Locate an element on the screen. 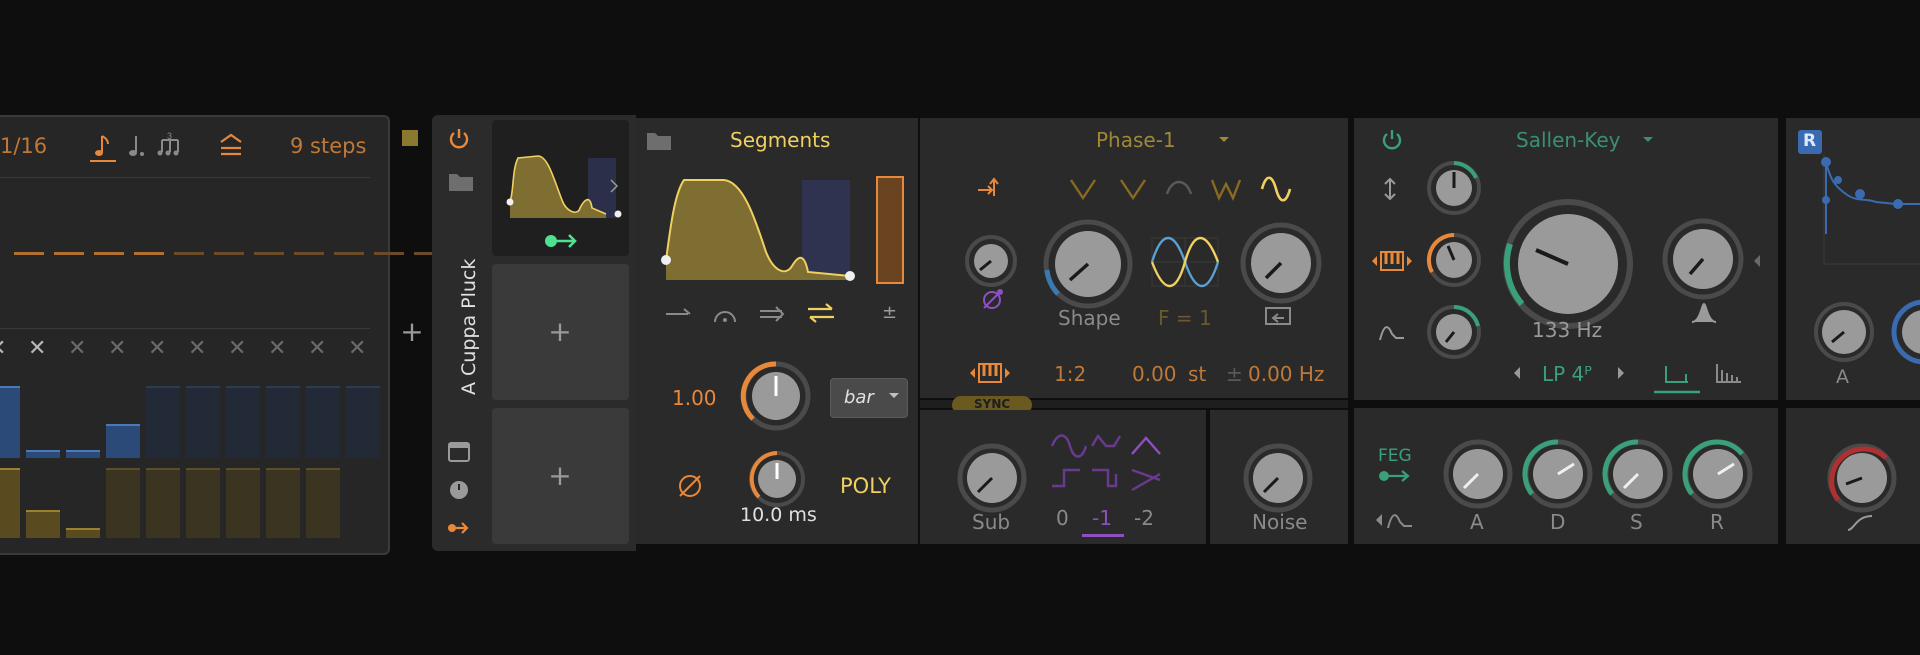 The height and width of the screenshot is (655, 1920). curve-shape-icon is located at coordinates (1860, 523).